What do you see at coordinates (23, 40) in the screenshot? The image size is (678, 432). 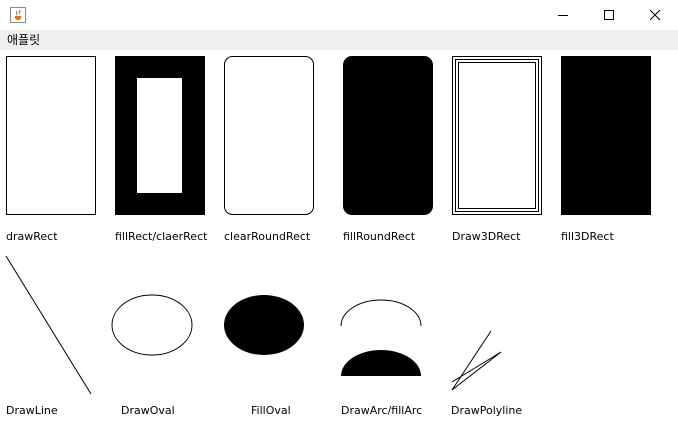 I see `menu-applet: 애플릿` at bounding box center [23, 40].